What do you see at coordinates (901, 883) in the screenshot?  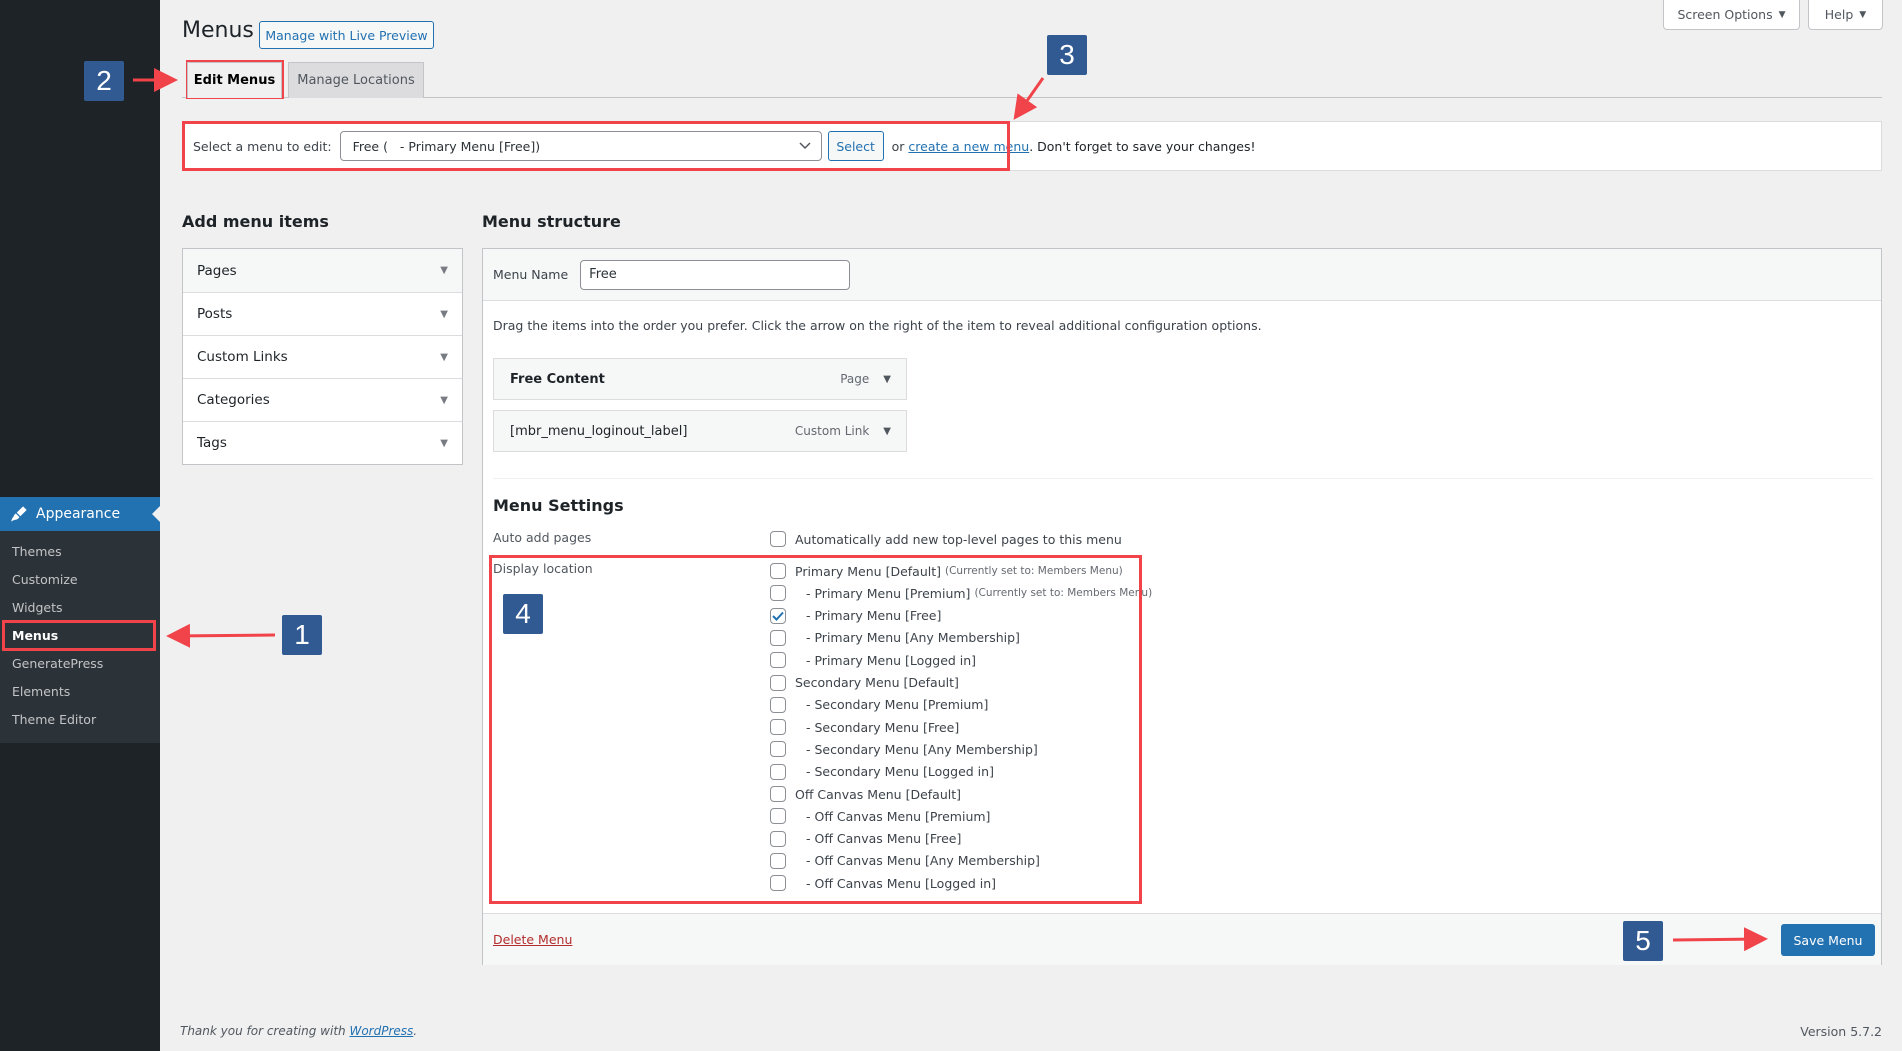 I see `display-location-label: - Off Canvas Menu [Logged in]` at bounding box center [901, 883].